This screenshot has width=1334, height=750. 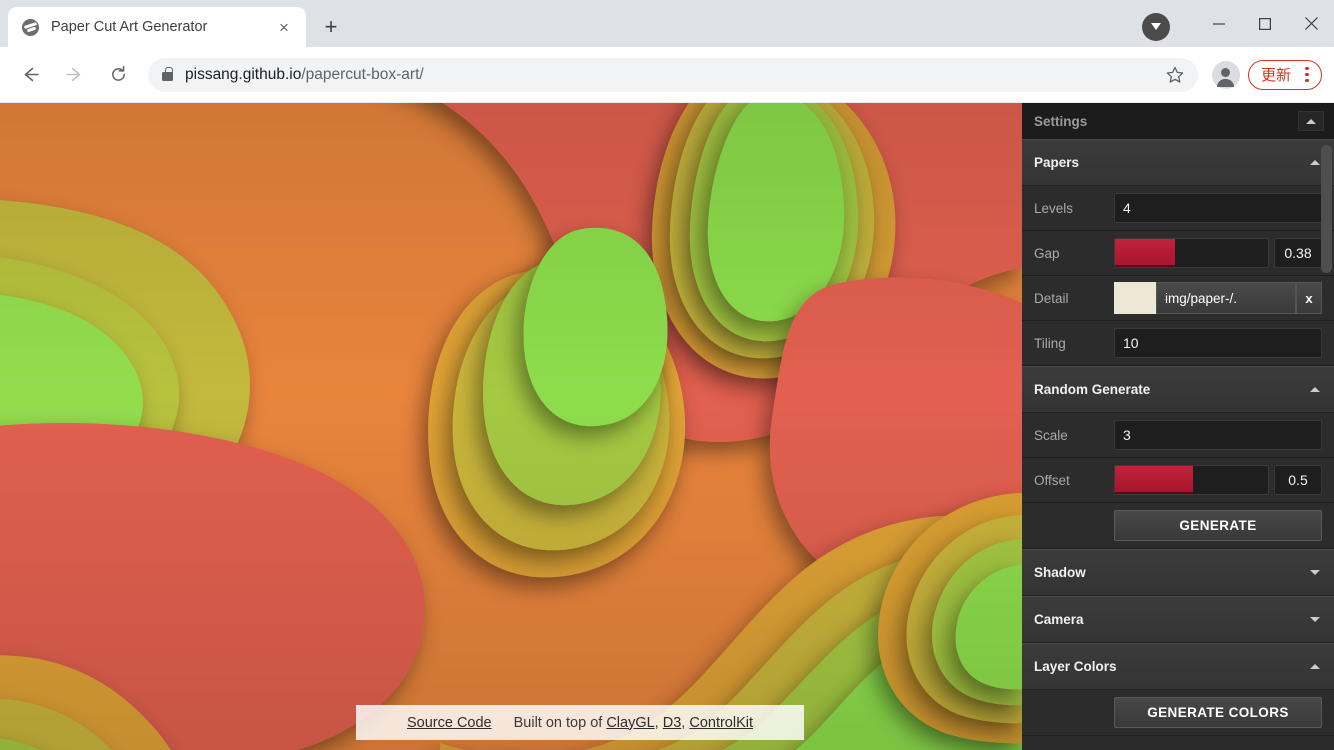 What do you see at coordinates (118, 75) in the screenshot?
I see `reload-button` at bounding box center [118, 75].